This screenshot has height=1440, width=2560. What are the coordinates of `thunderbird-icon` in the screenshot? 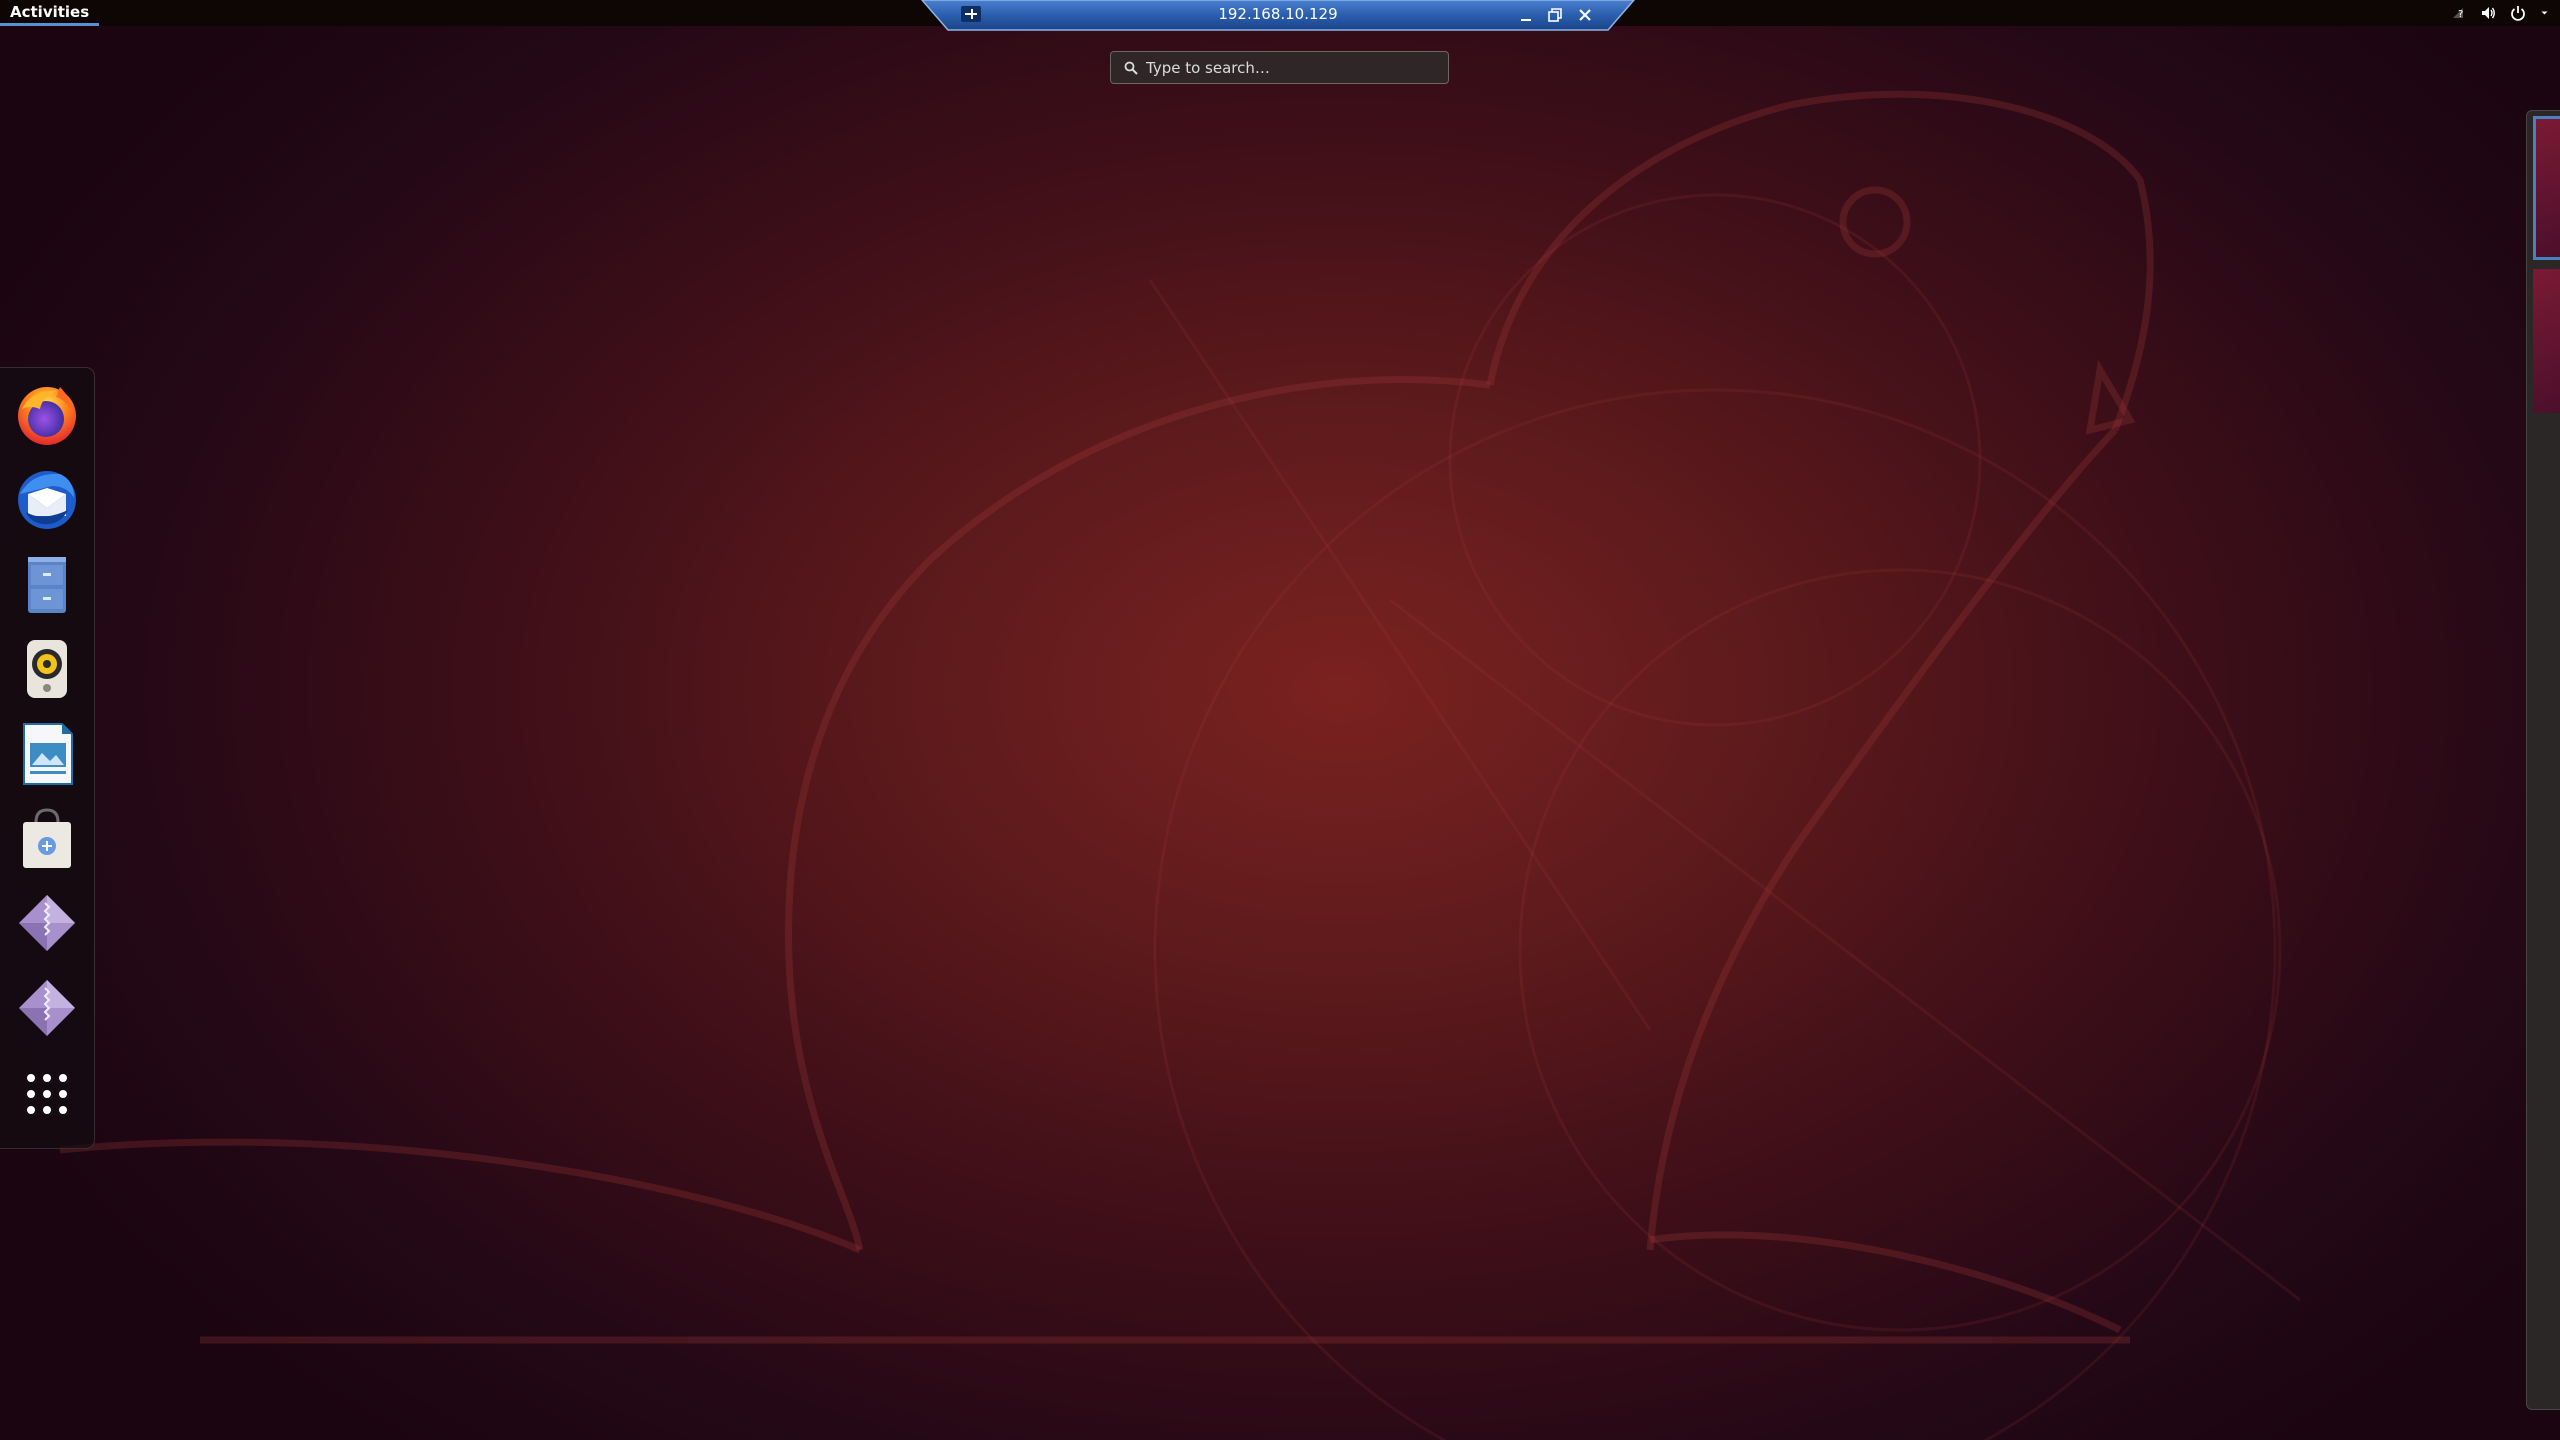 It's located at (47, 500).